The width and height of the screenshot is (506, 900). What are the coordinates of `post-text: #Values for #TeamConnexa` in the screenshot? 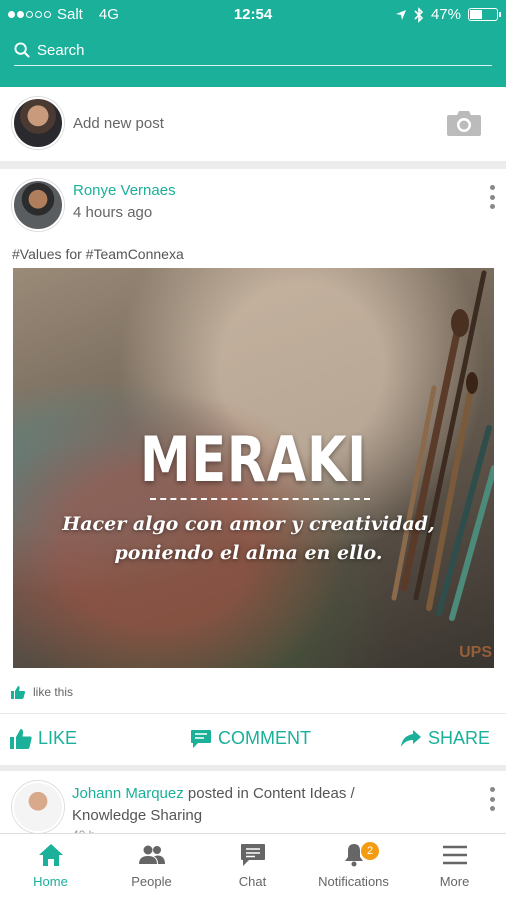 It's located at (98, 254).